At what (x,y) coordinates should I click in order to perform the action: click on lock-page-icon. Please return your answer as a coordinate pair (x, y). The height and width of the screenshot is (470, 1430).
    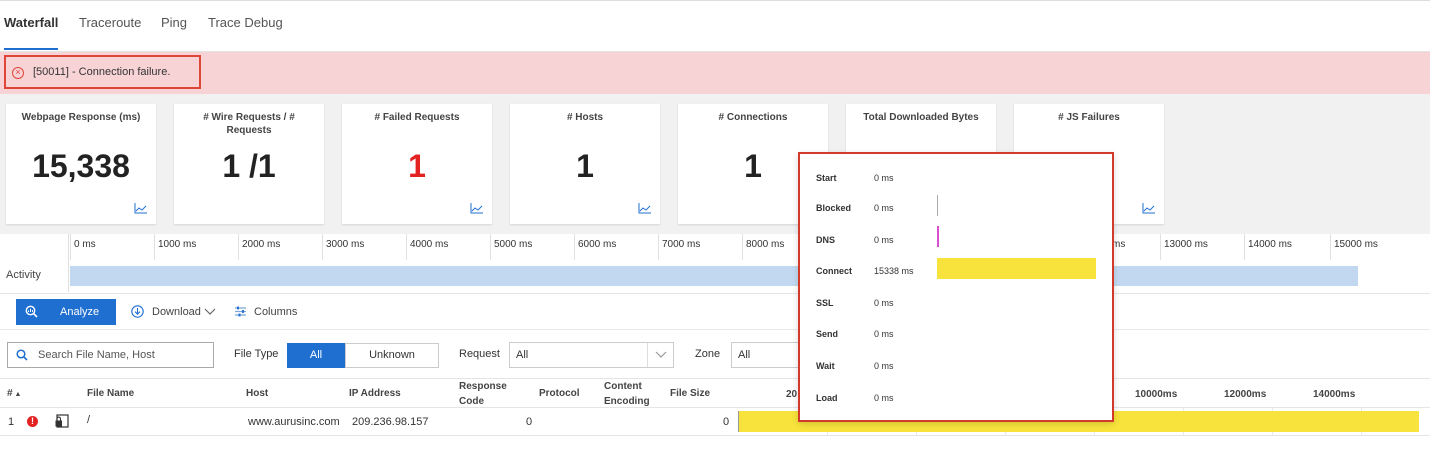
    Looking at the image, I should click on (62, 421).